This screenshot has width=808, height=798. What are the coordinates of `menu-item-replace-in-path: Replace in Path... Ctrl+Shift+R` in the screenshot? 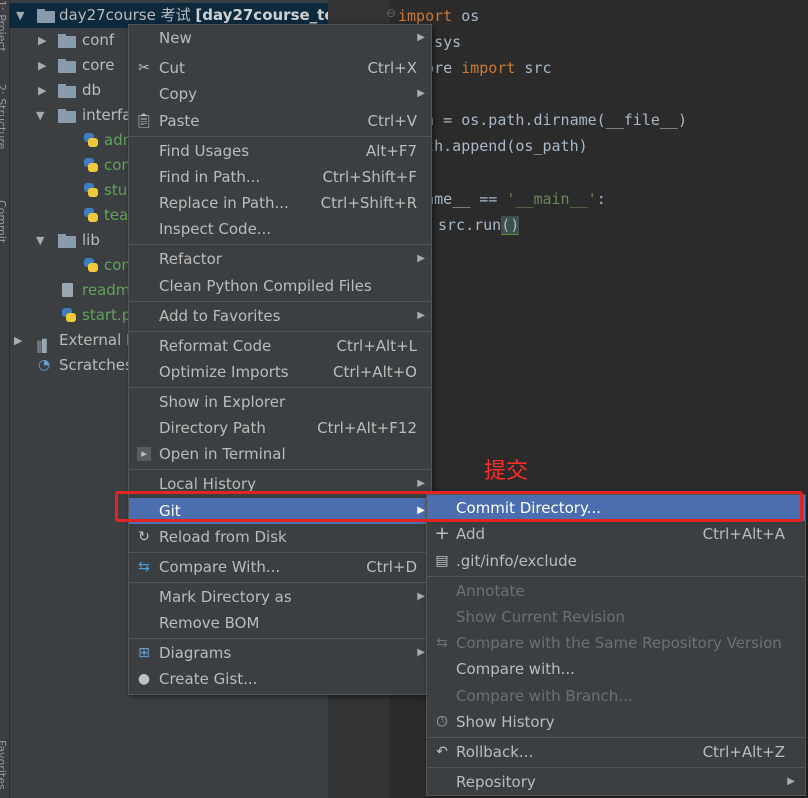 It's located at (280, 203).